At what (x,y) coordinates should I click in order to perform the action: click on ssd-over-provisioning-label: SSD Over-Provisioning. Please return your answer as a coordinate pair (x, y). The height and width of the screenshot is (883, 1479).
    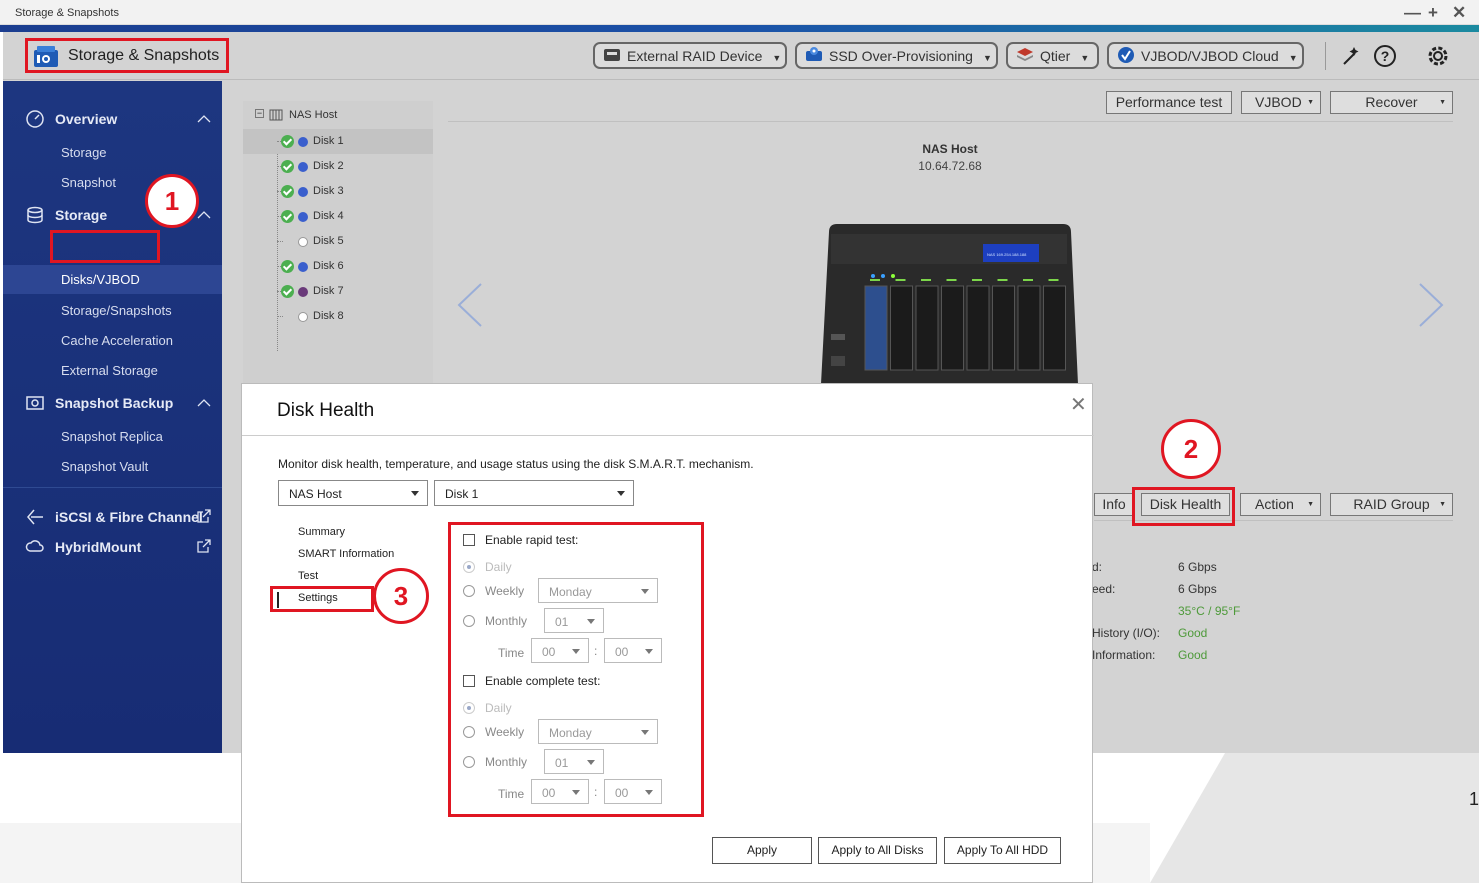
    Looking at the image, I should click on (901, 56).